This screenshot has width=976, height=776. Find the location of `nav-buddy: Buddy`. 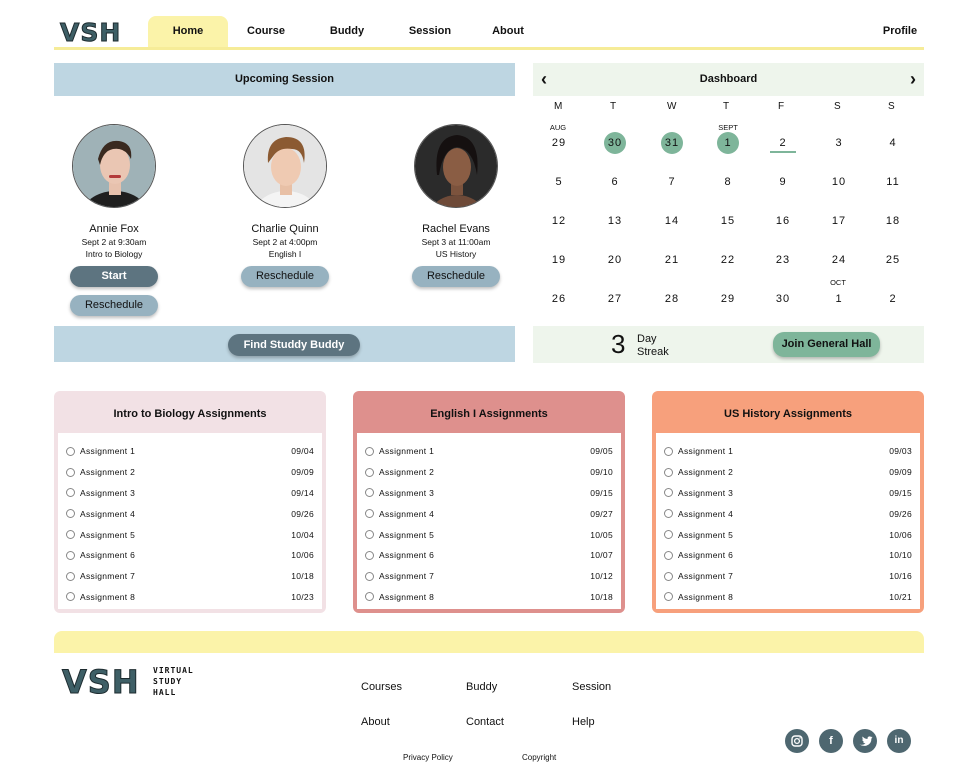

nav-buddy: Buddy is located at coordinates (347, 31).